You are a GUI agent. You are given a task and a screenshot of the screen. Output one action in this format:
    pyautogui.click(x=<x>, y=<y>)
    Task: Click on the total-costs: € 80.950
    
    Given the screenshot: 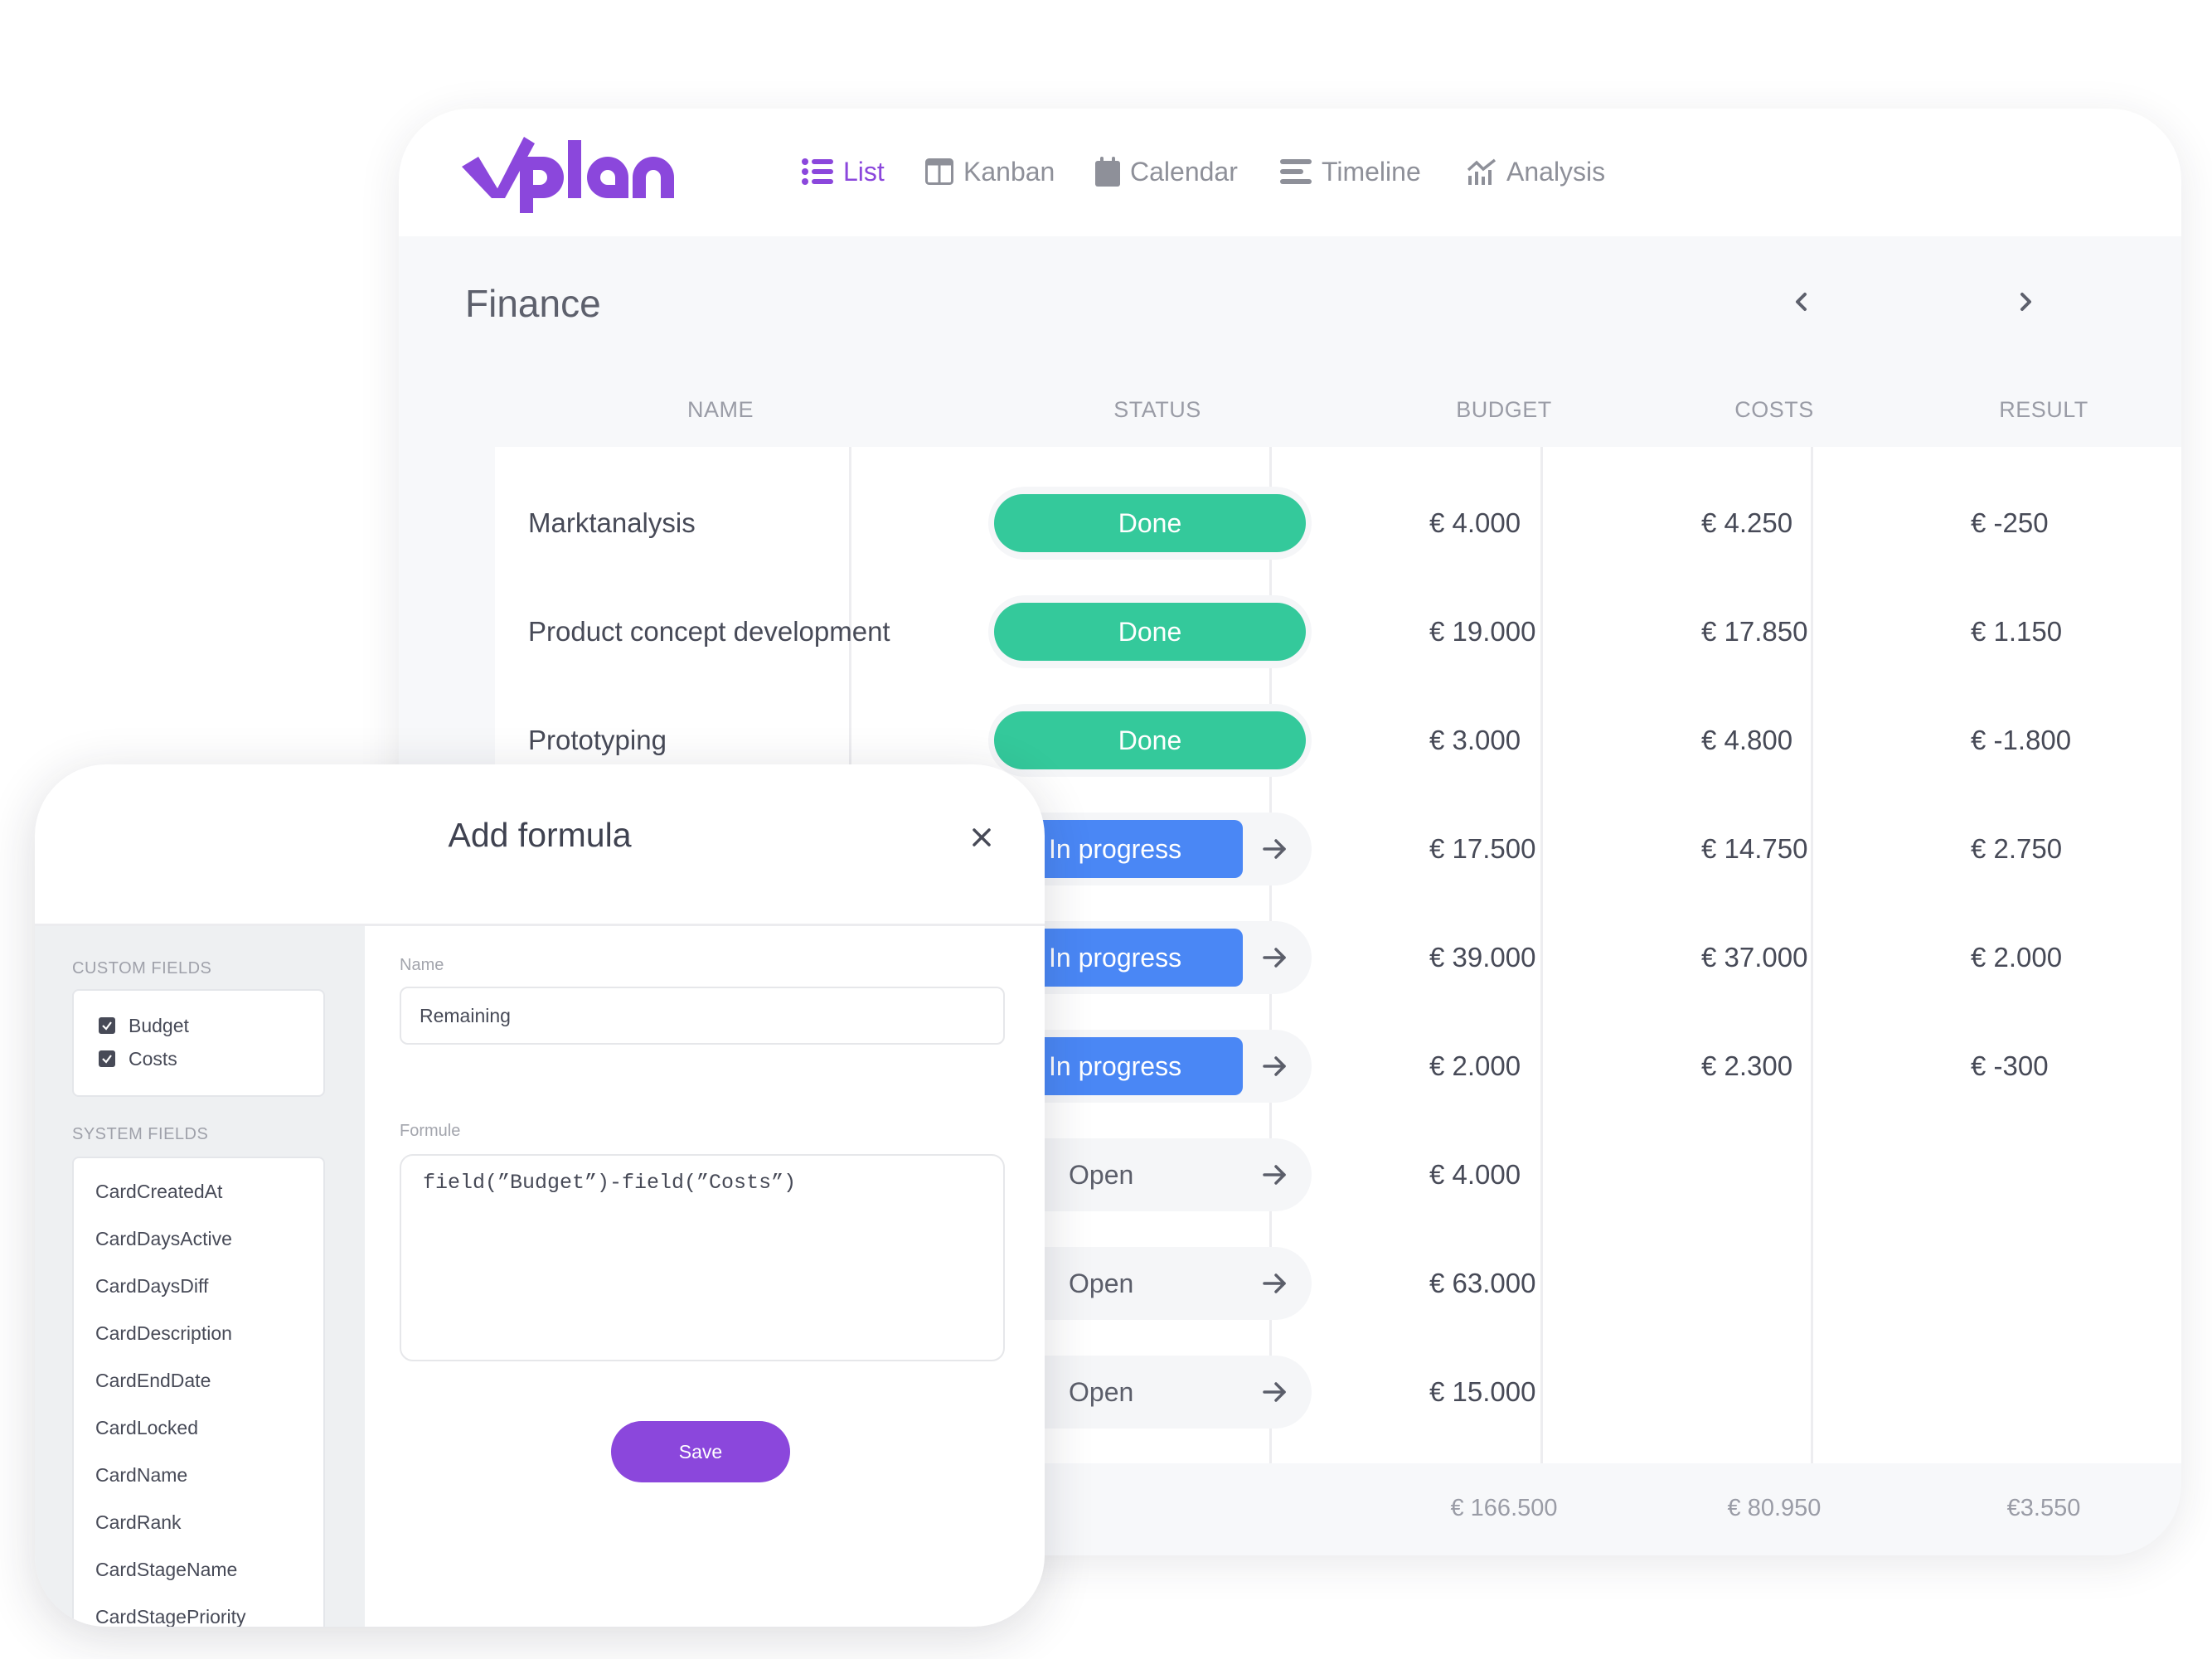 What is the action you would take?
    pyautogui.click(x=1774, y=1508)
    